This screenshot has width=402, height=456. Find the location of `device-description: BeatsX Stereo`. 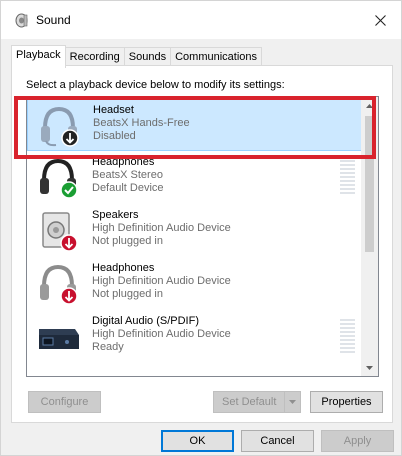

device-description: BeatsX Stereo is located at coordinates (127, 175).